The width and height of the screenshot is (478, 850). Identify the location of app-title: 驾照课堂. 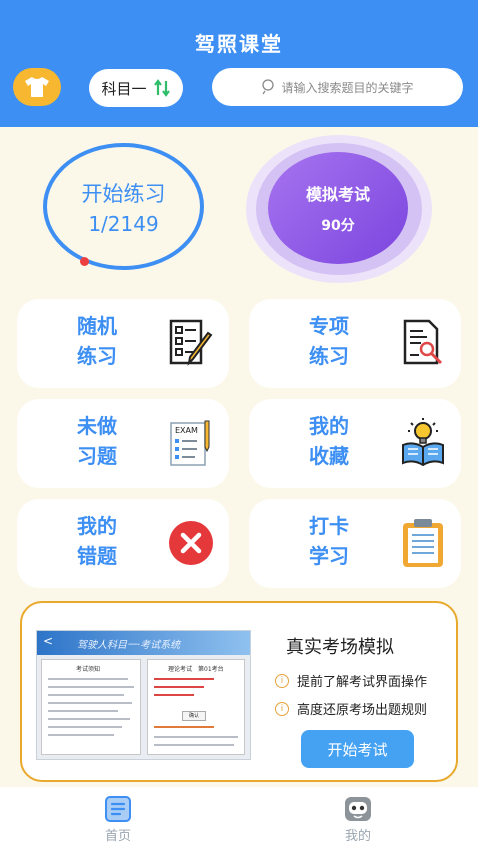
(239, 44).